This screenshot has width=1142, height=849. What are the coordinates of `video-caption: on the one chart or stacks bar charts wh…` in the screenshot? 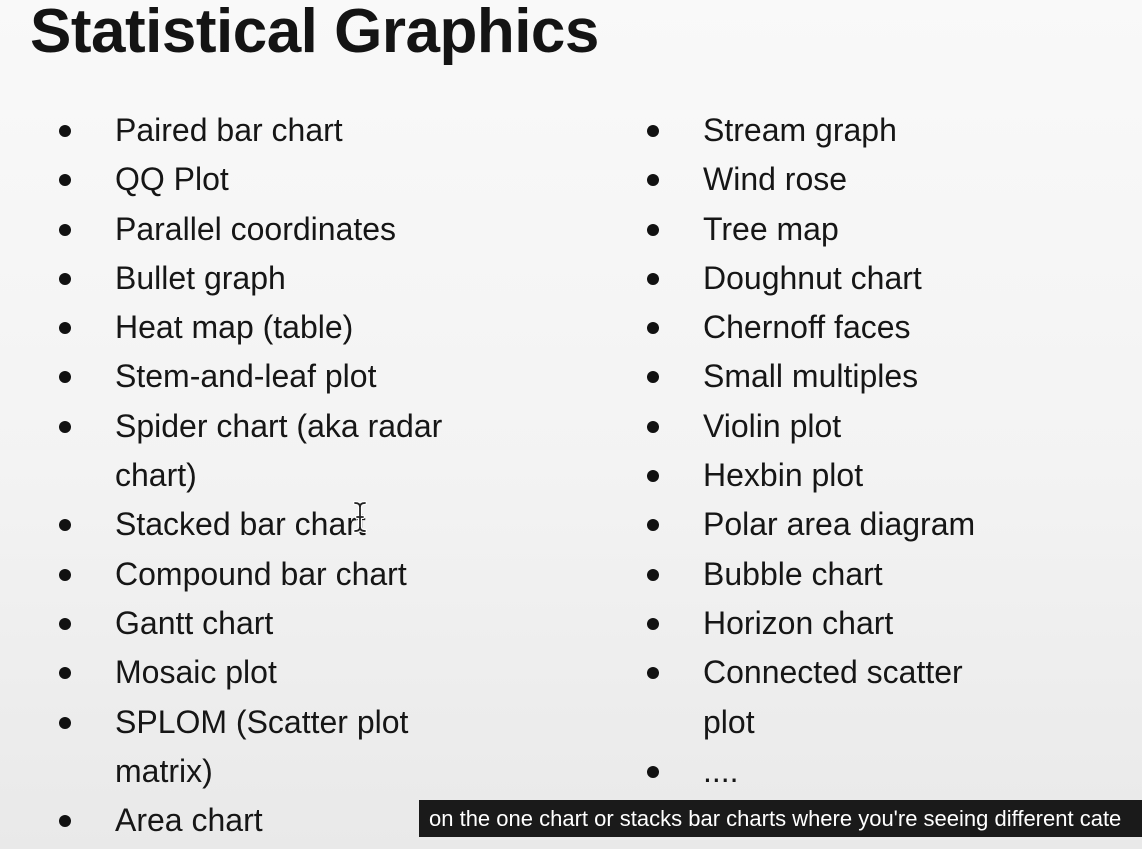 It's located at (780, 818).